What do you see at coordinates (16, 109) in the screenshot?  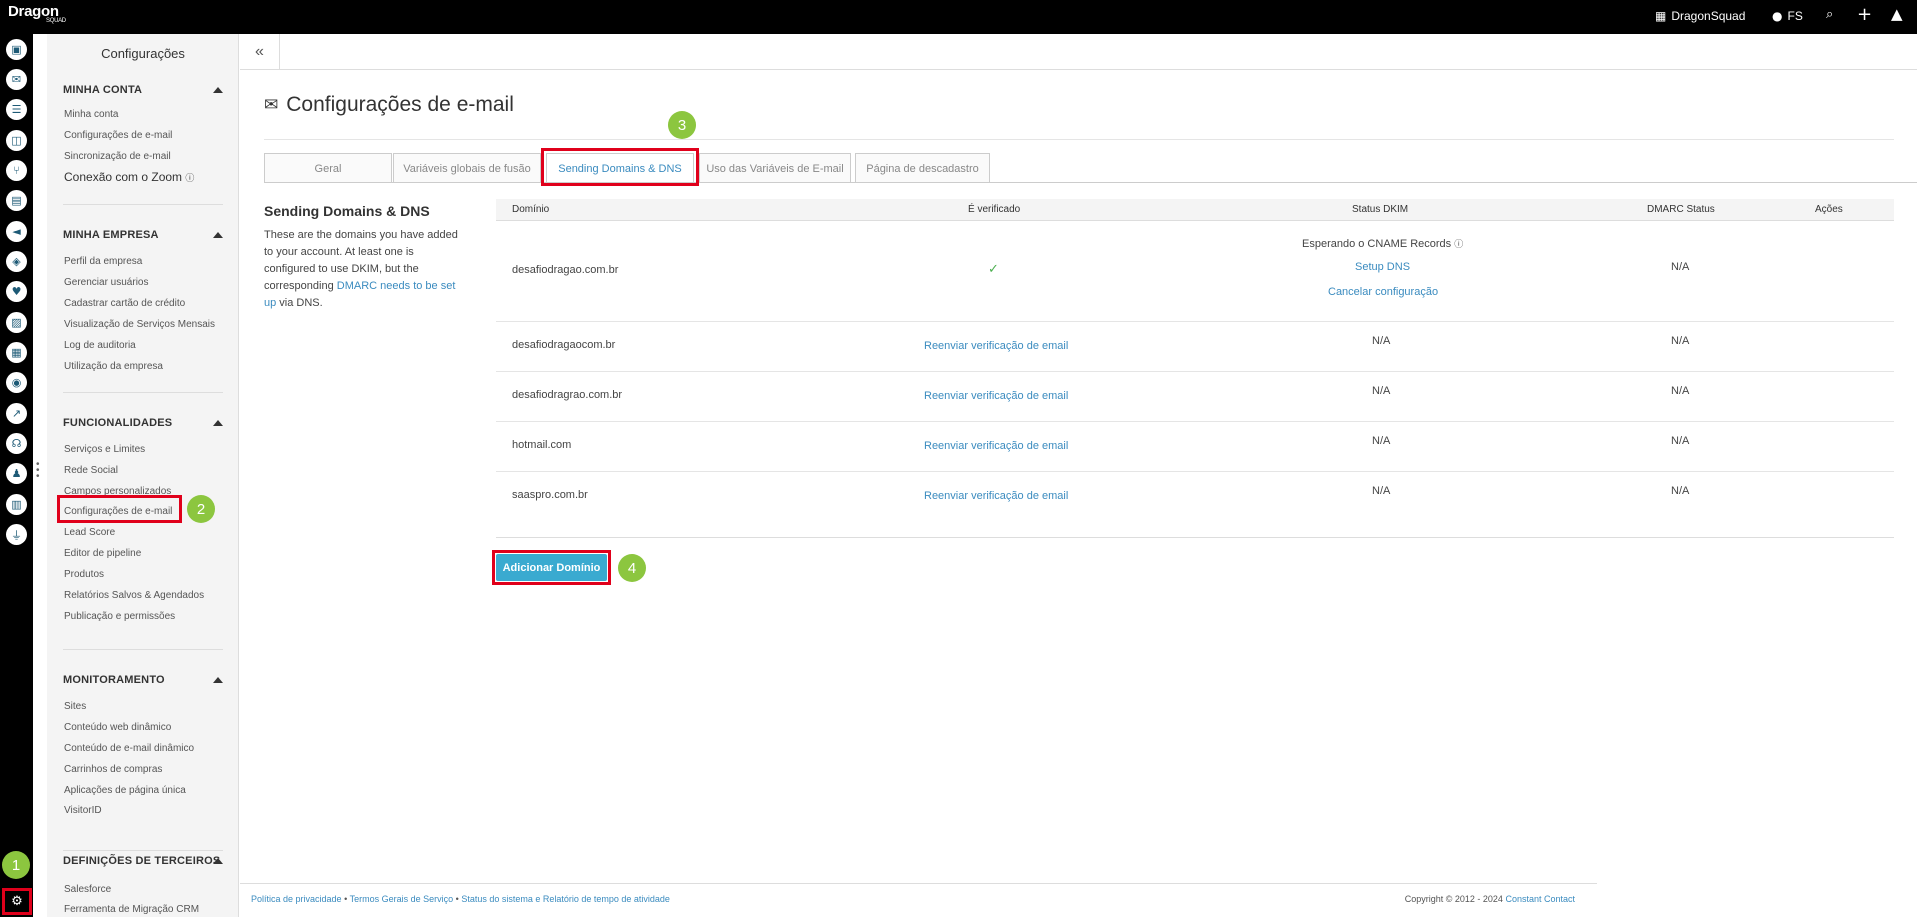 I see `tasks-icon: ☰` at bounding box center [16, 109].